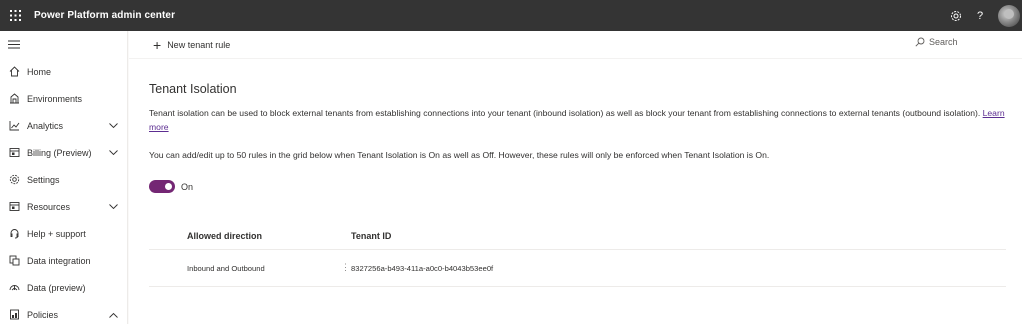 The width and height of the screenshot is (1022, 324). Describe the element at coordinates (59, 260) in the screenshot. I see `sidebar-item-label: Data integration` at that location.